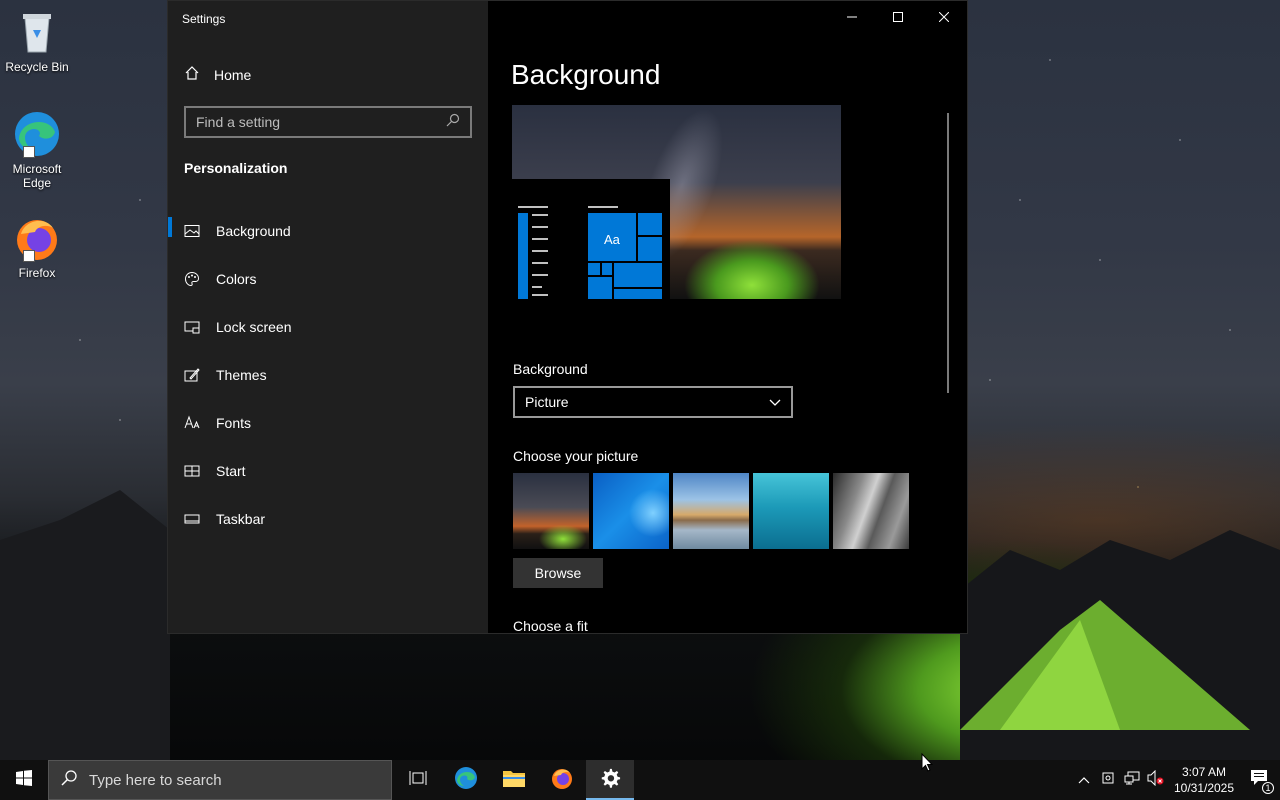 The width and height of the screenshot is (1280, 800). I want to click on nav-item-lock-screen: Lock screen, so click(328, 327).